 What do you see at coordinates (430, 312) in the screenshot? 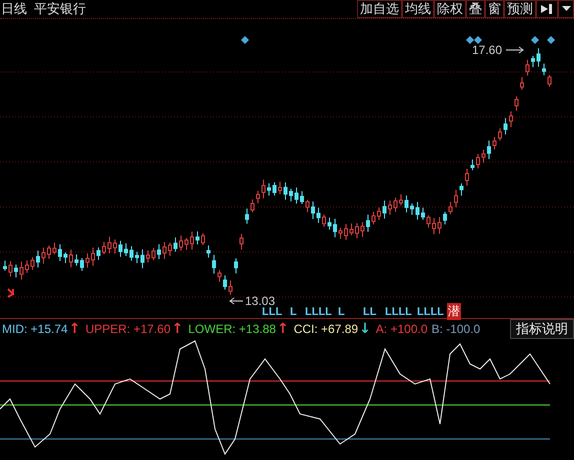
I see `signal-mark: LLLL` at bounding box center [430, 312].